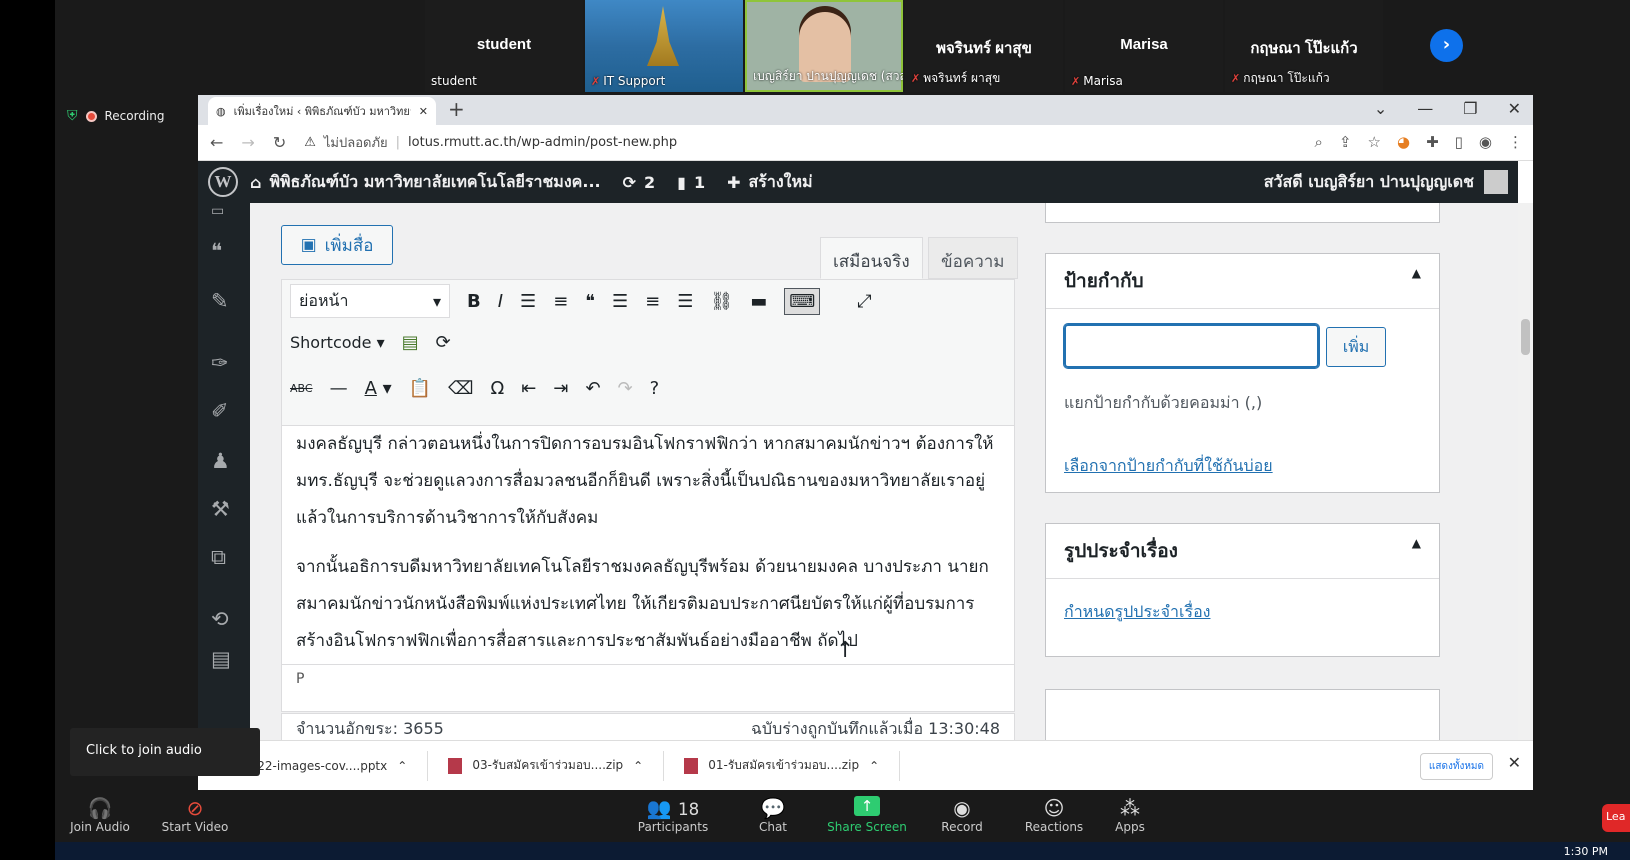 The image size is (1630, 860). I want to click on puzzle-icon: ✚, so click(1432, 142).